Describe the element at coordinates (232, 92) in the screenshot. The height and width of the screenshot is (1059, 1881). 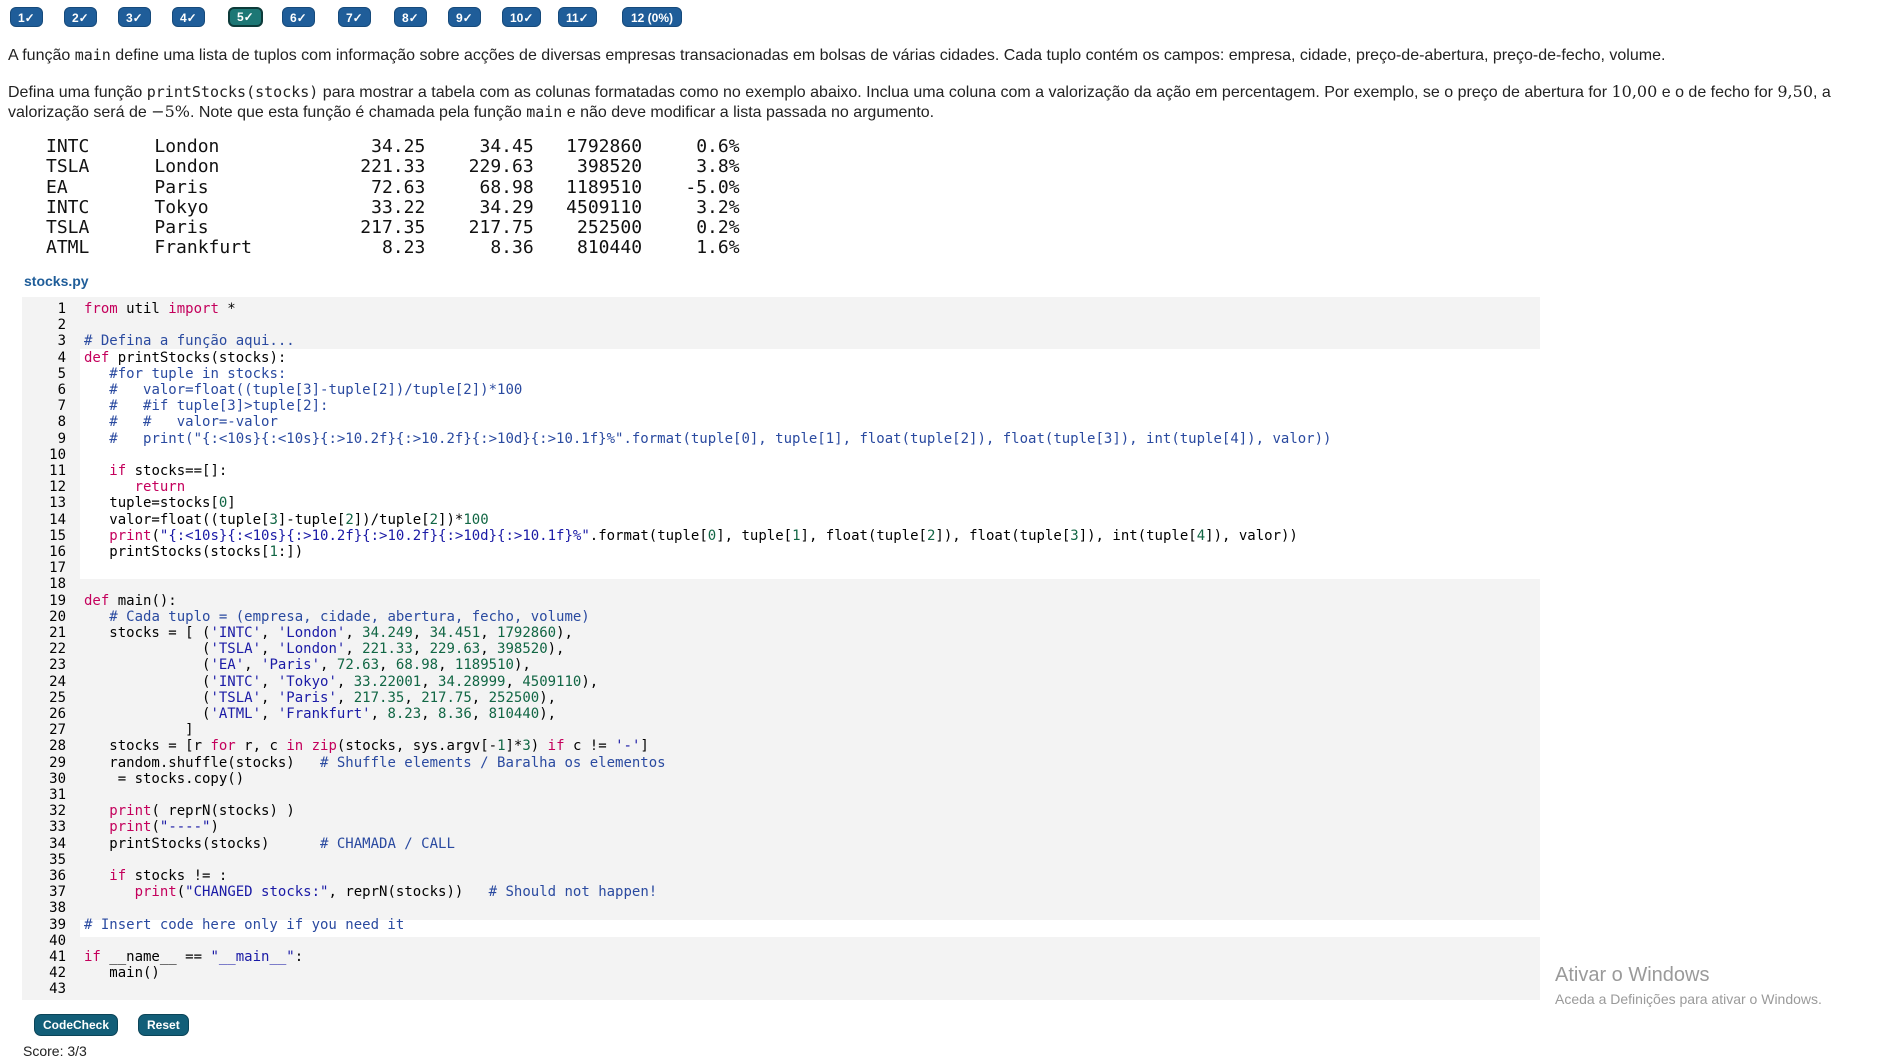
I see `inline-code: printStocks(stocks)` at that location.